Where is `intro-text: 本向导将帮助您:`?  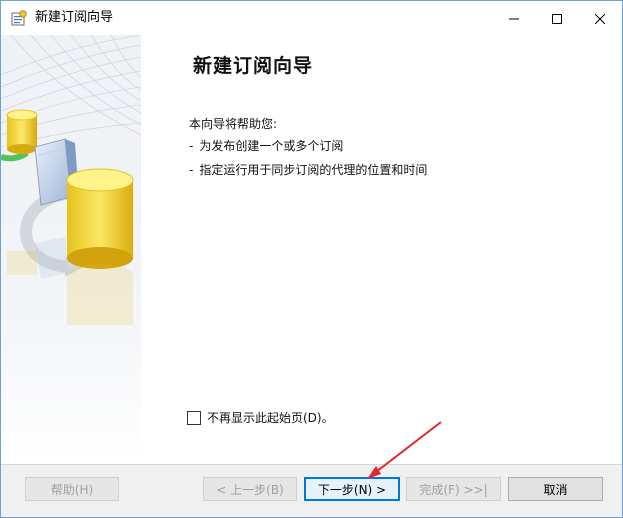 intro-text: 本向导将帮助您: is located at coordinates (233, 124).